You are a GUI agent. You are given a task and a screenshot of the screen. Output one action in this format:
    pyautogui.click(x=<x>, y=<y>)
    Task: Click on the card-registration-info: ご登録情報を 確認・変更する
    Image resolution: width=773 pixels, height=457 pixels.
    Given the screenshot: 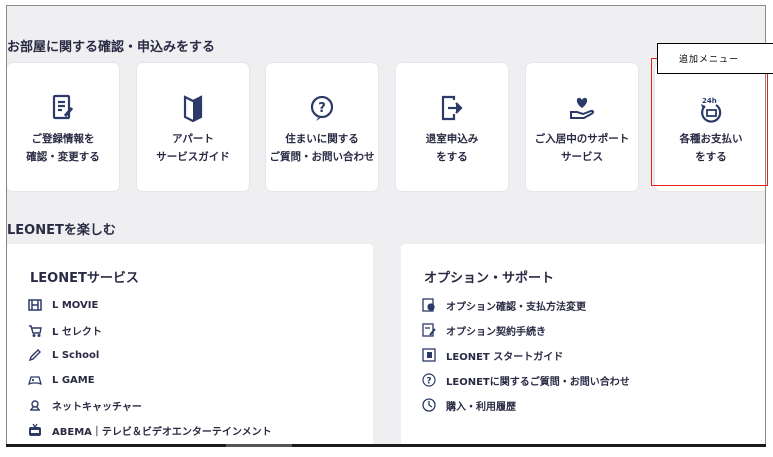 What is the action you would take?
    pyautogui.click(x=63, y=127)
    